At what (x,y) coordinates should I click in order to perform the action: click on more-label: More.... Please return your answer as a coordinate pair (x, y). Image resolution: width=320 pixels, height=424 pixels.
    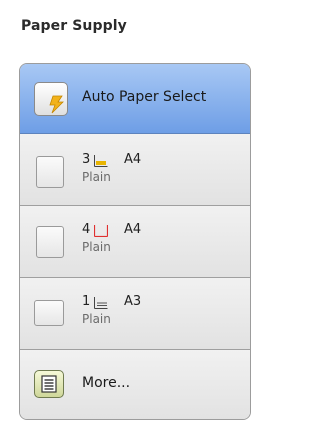
    Looking at the image, I should click on (106, 383).